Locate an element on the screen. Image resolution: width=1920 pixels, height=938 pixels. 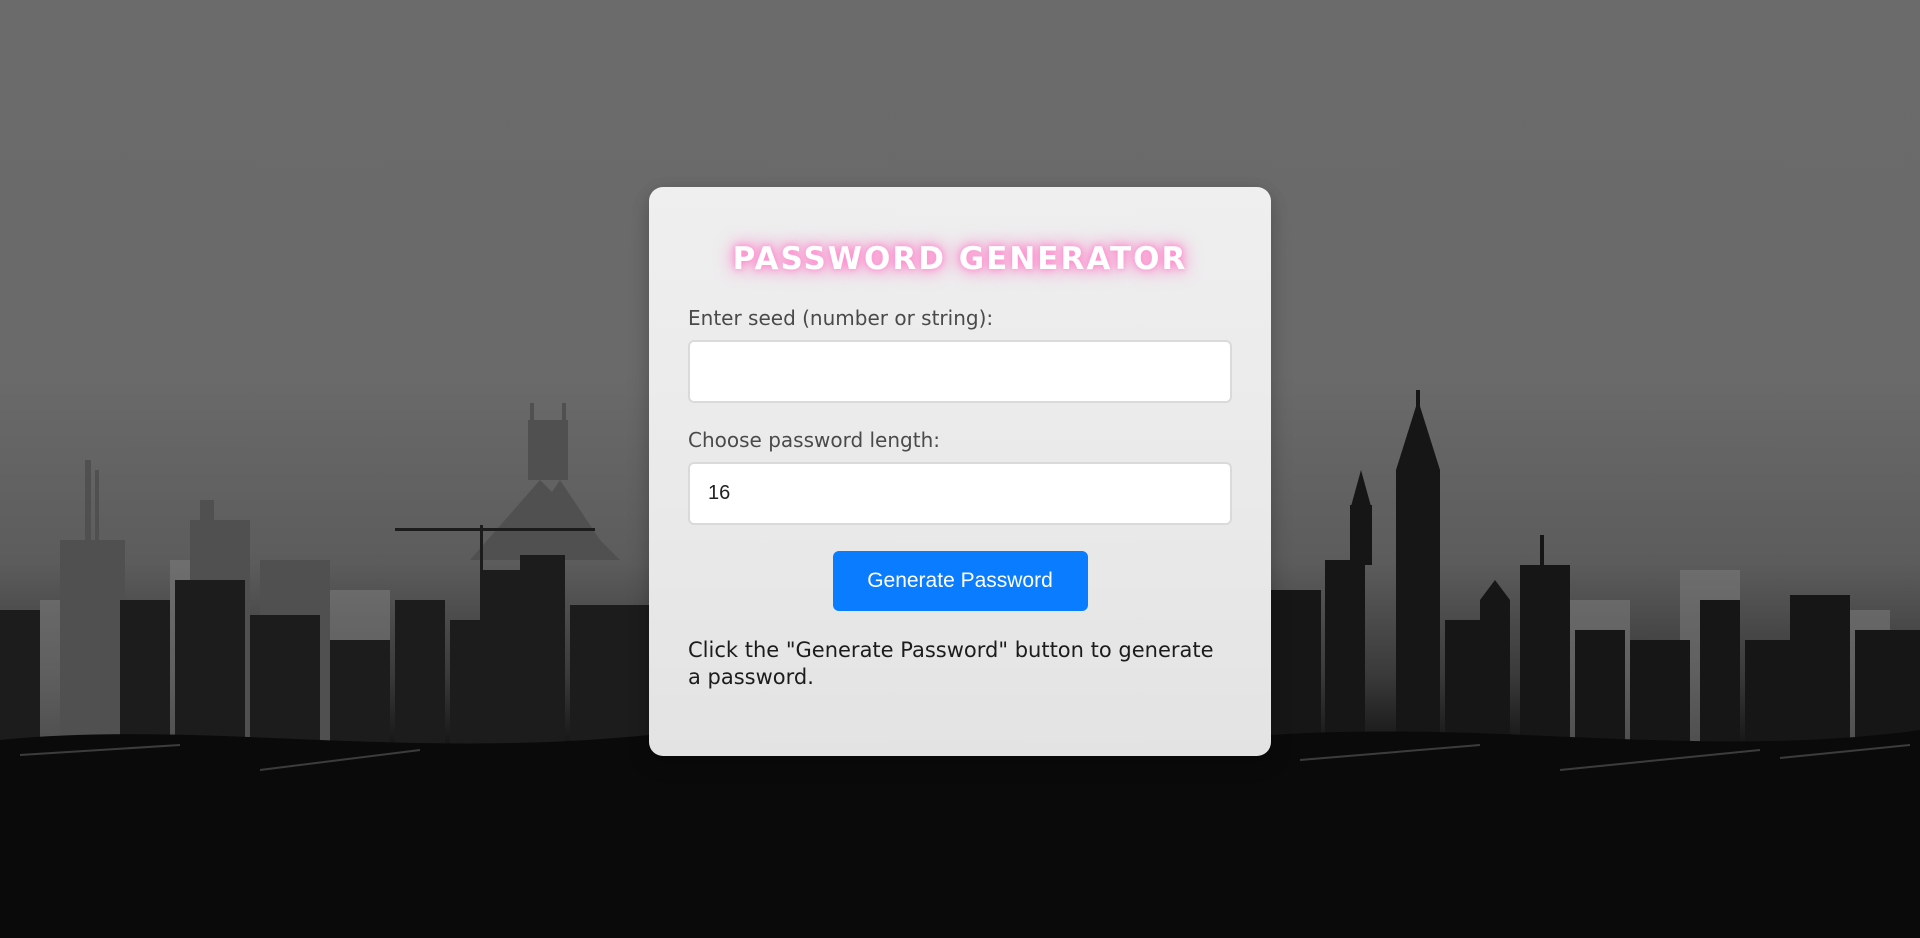
button-row: Generate Password is located at coordinates (960, 581).